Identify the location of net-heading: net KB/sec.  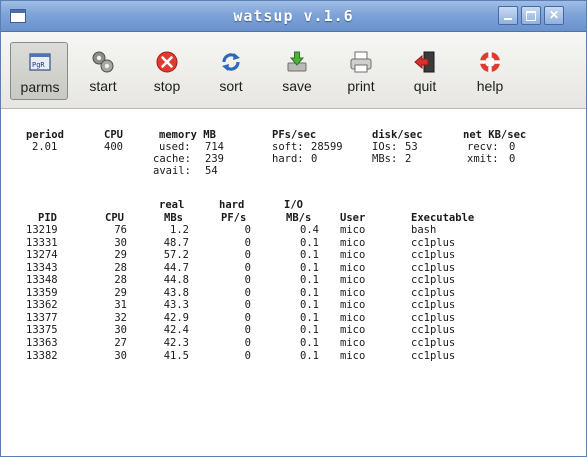
(495, 135).